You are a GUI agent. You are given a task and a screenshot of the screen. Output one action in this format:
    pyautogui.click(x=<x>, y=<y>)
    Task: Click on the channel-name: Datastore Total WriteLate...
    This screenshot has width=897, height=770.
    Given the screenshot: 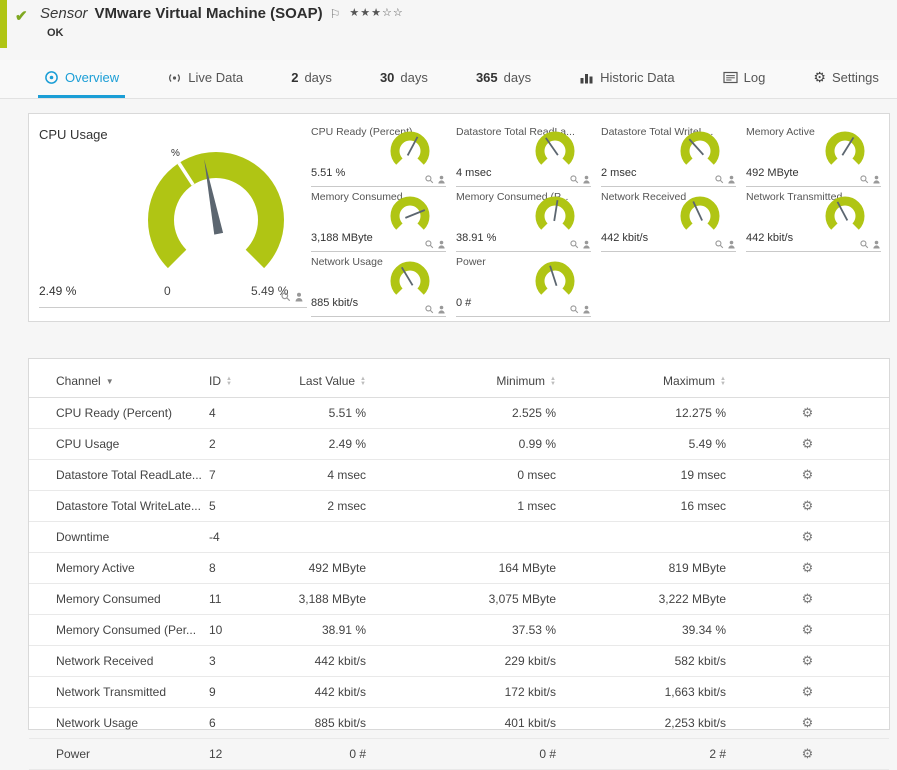 What is the action you would take?
    pyautogui.click(x=119, y=506)
    